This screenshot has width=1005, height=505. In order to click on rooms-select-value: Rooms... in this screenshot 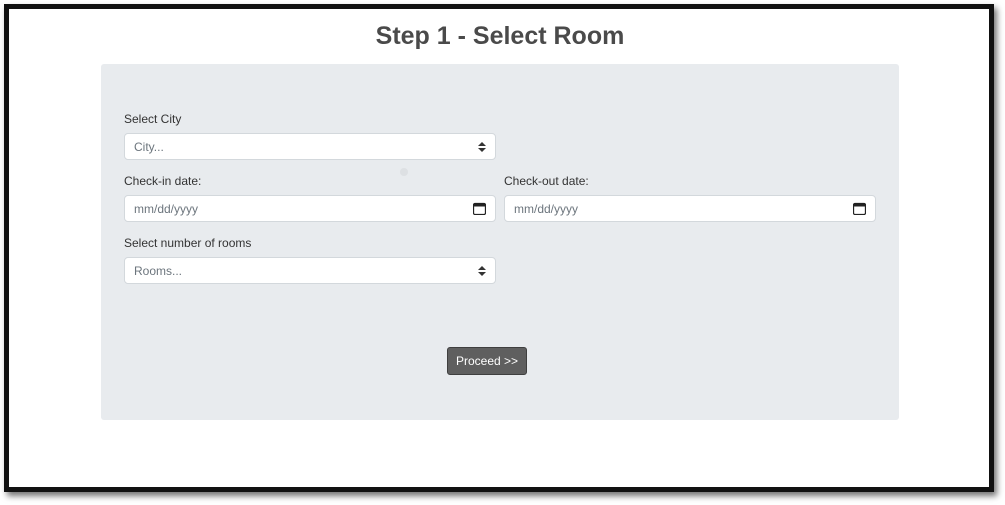, I will do `click(158, 270)`.